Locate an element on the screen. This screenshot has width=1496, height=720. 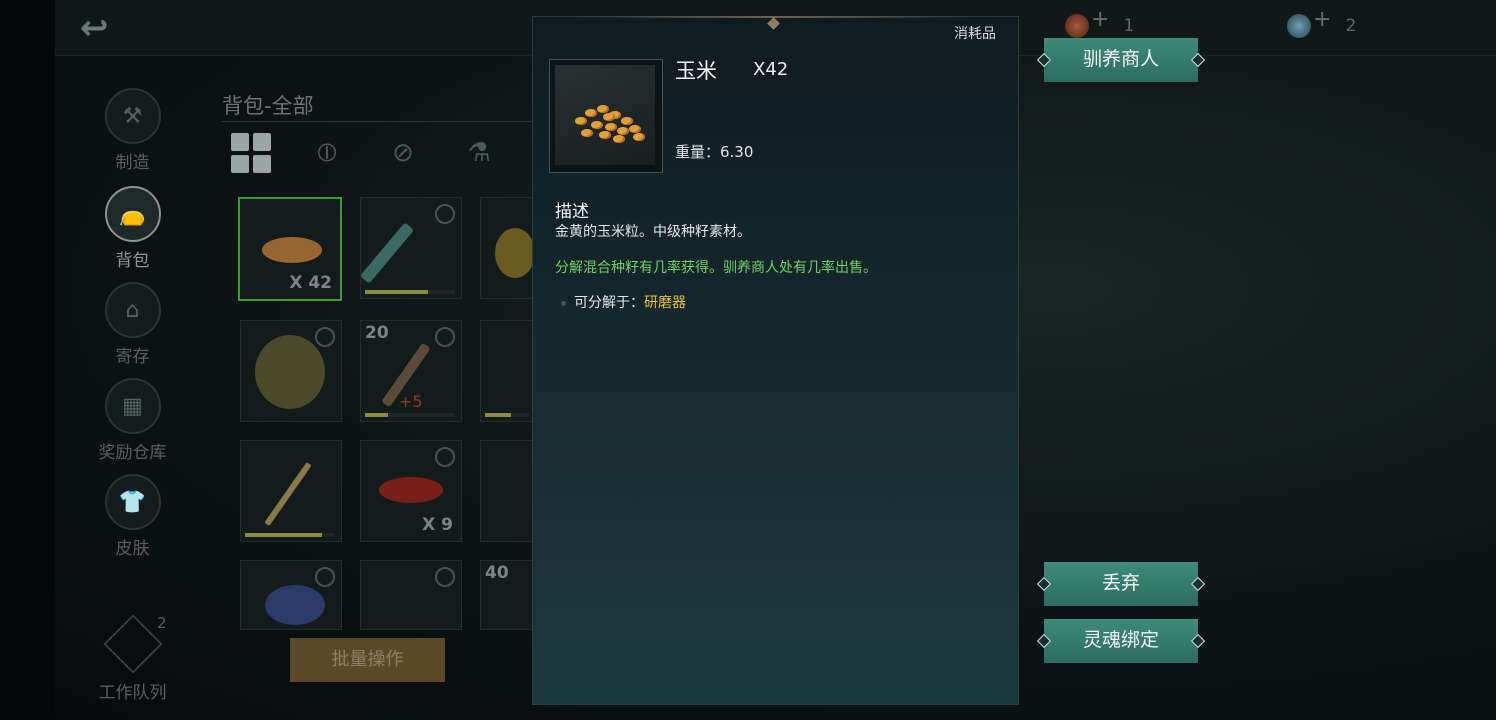
corn-thumb is located at coordinates (292, 250).